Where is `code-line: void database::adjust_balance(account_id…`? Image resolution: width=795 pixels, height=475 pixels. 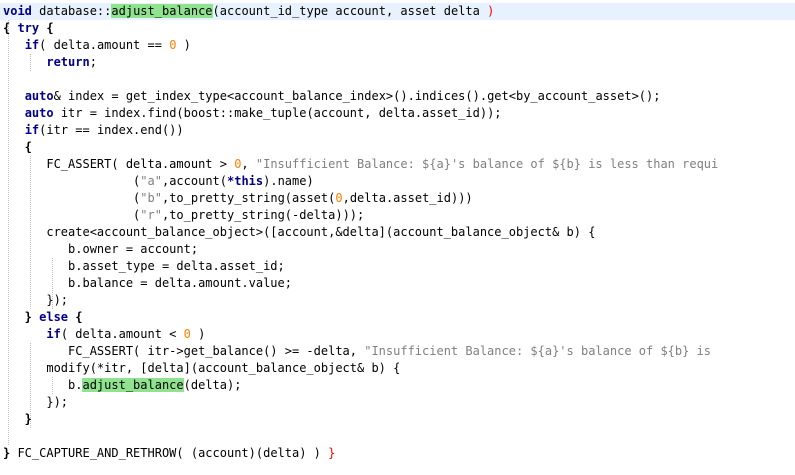
code-line: void database::adjust_balance(account_id… is located at coordinates (397, 11).